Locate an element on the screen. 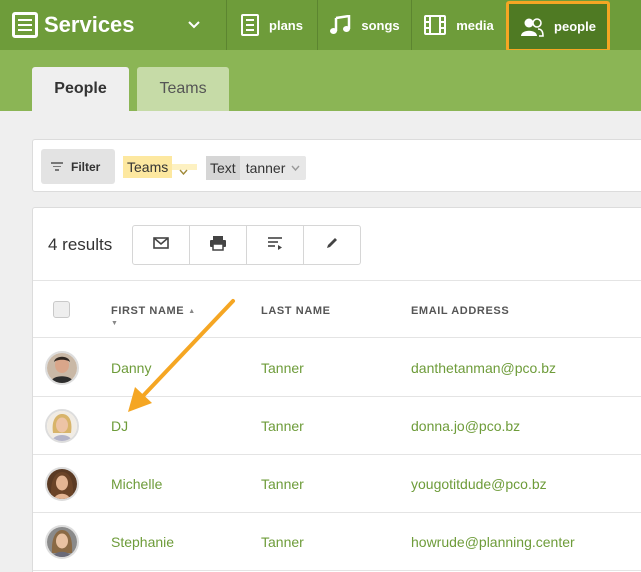  email-link: danthetanman@pco.bz is located at coordinates (483, 368).